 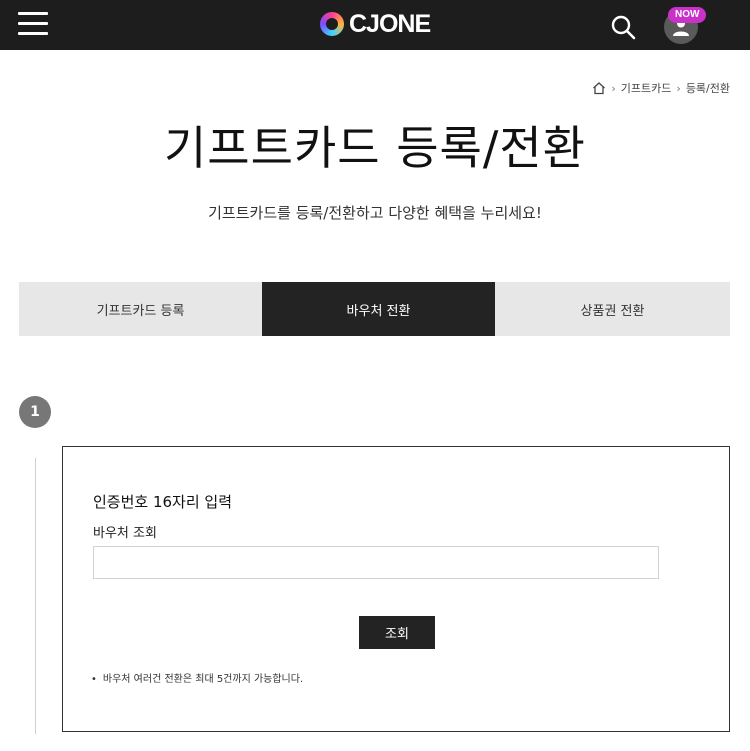 I want to click on note-text: 바우처 여러건 전환은 최대 5건까지 가능합니다., so click(x=203, y=679).